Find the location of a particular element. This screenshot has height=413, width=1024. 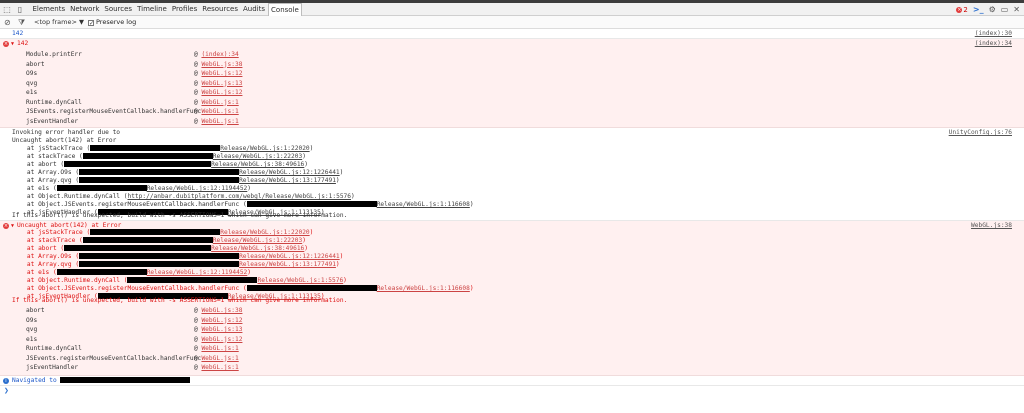

stack-location: @ WebGL.js:13 is located at coordinates (218, 83).